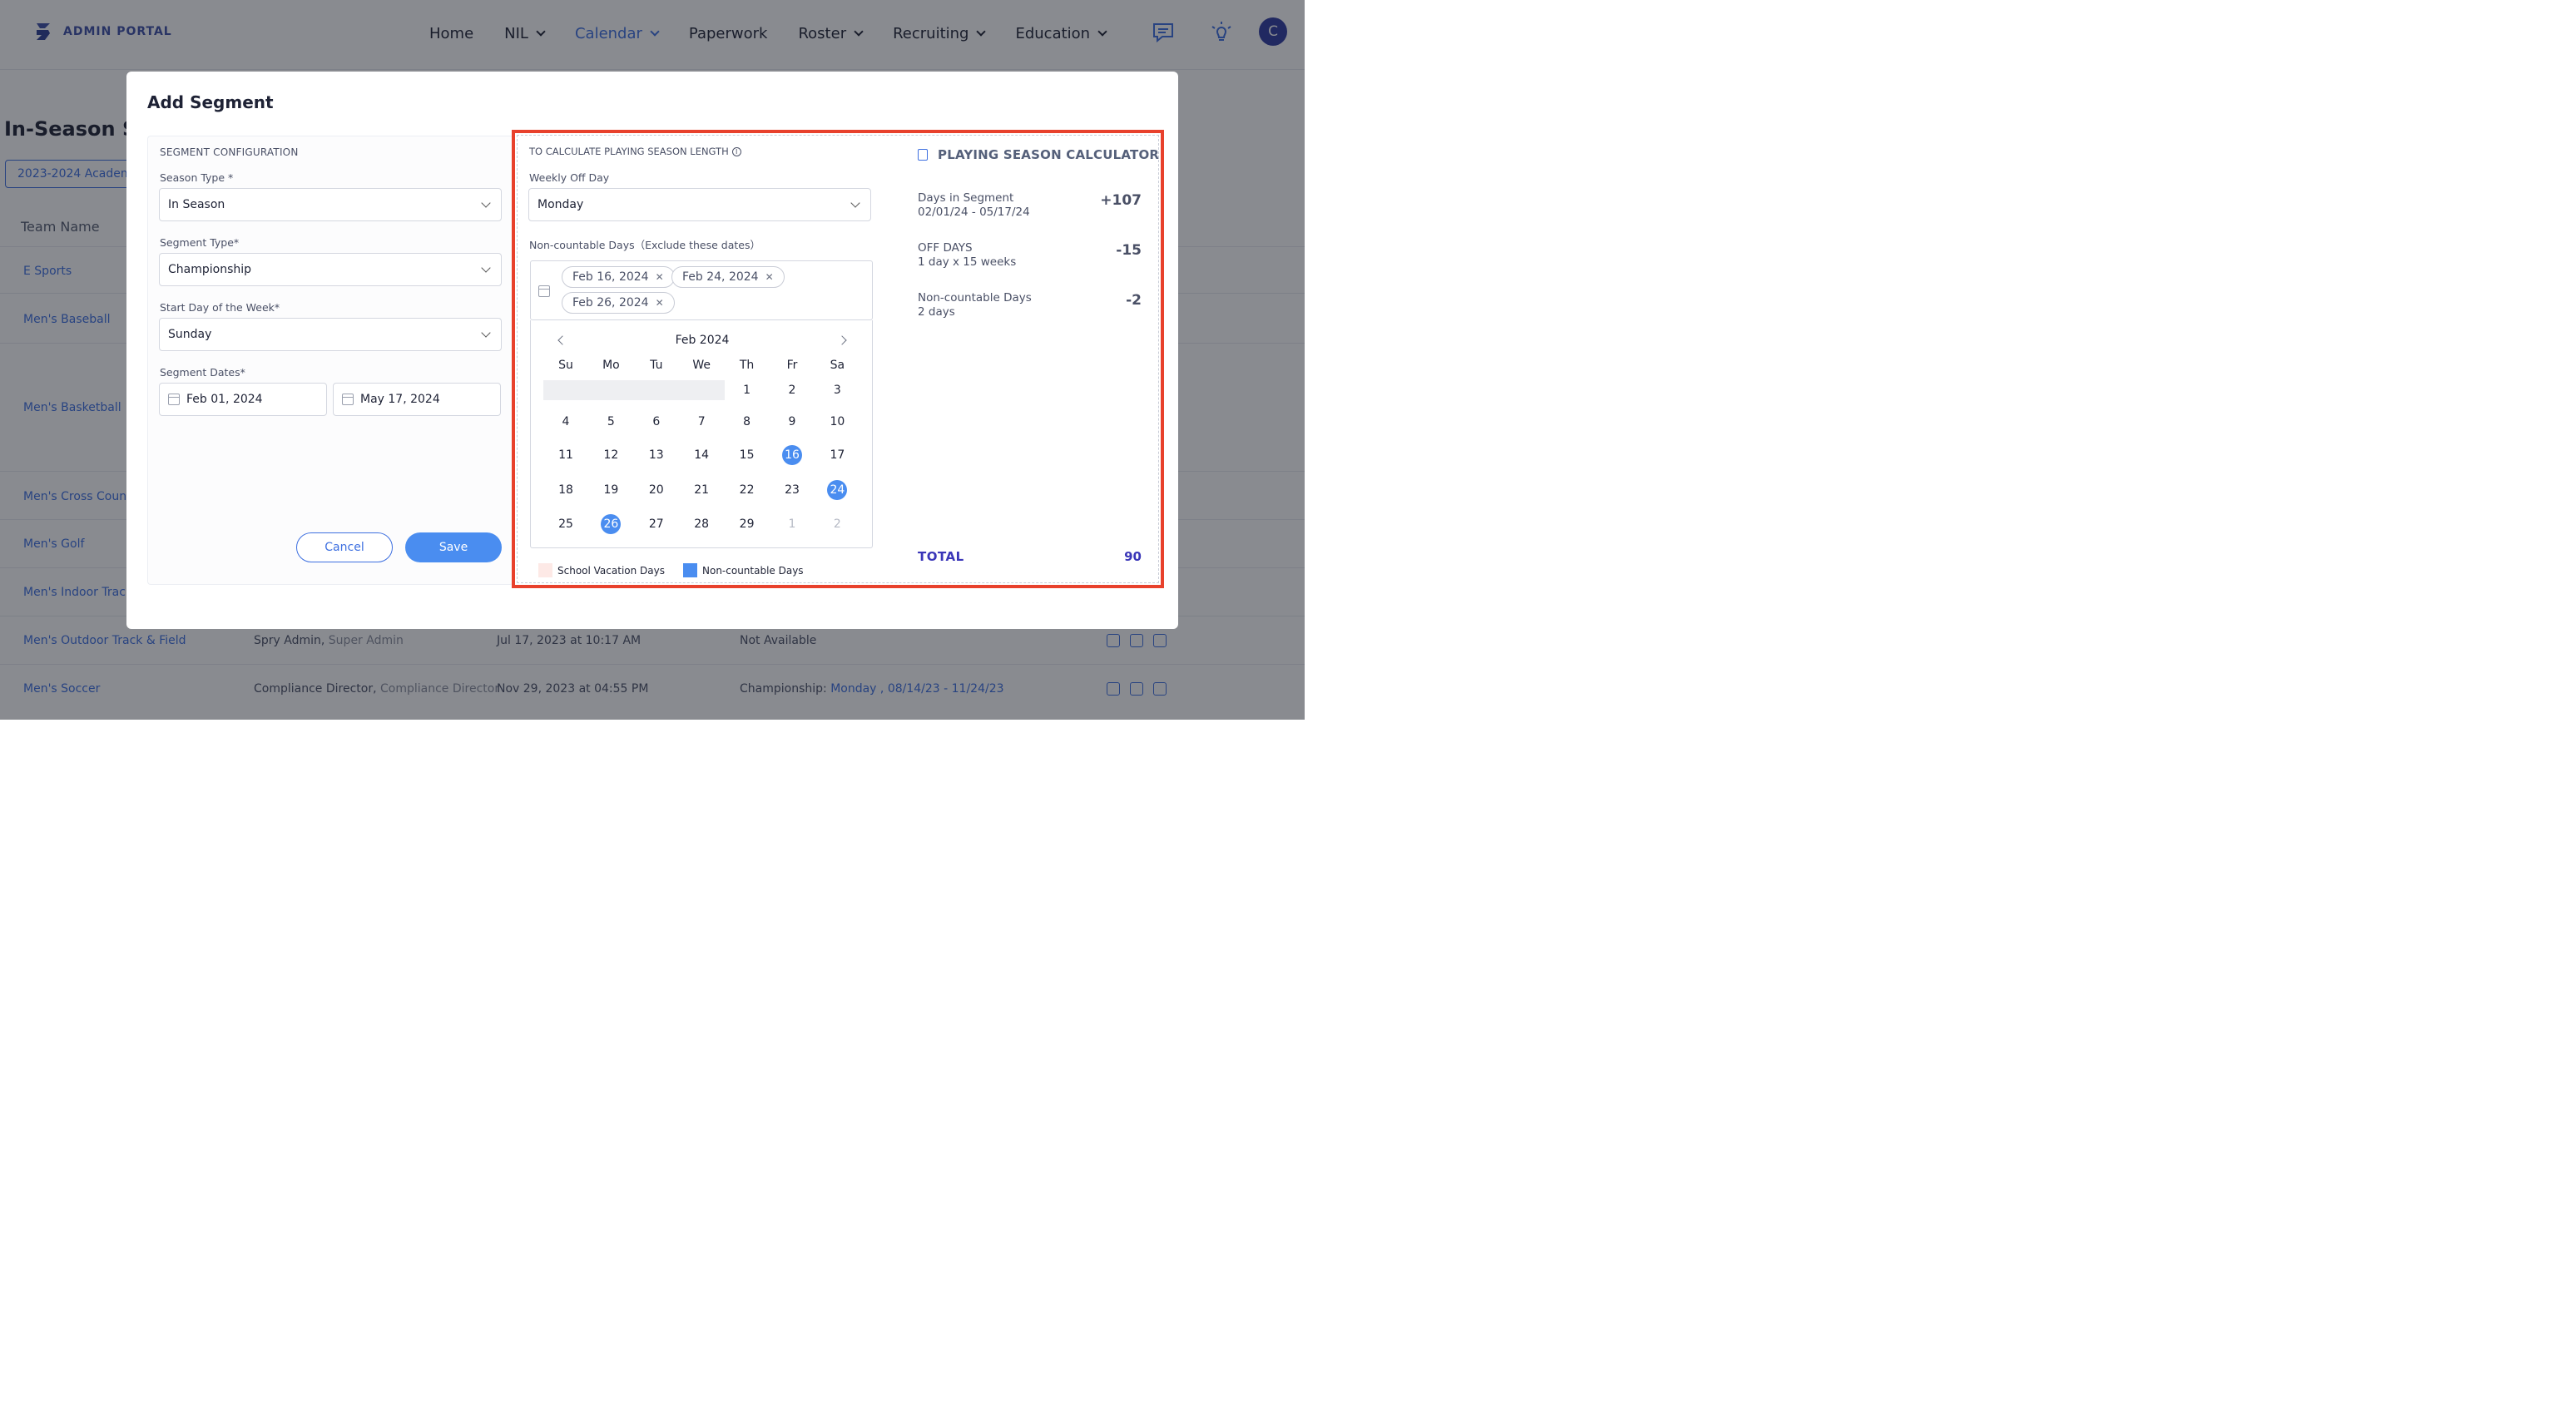  What do you see at coordinates (838, 366) in the screenshot?
I see `weekday-header: Sa` at bounding box center [838, 366].